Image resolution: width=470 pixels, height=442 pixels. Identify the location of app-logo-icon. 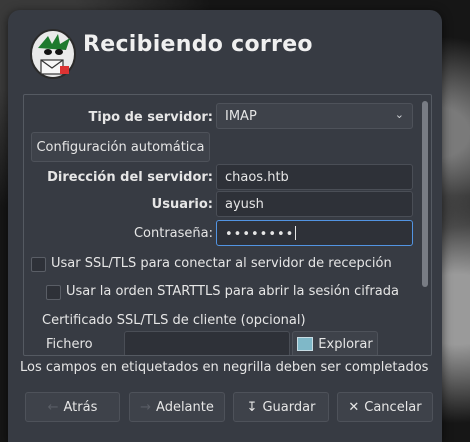
(53, 54).